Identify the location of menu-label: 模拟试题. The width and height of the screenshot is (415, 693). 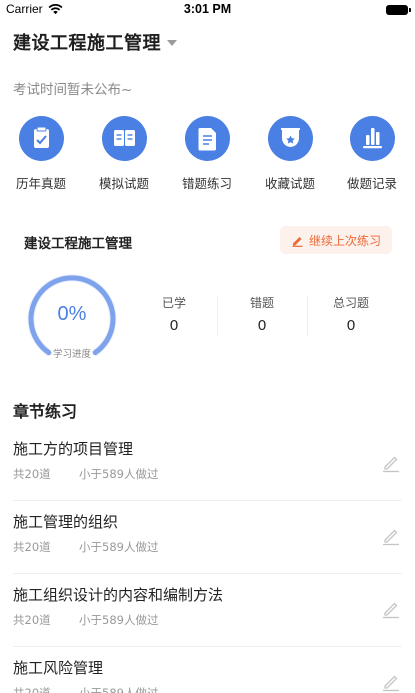
(123, 183).